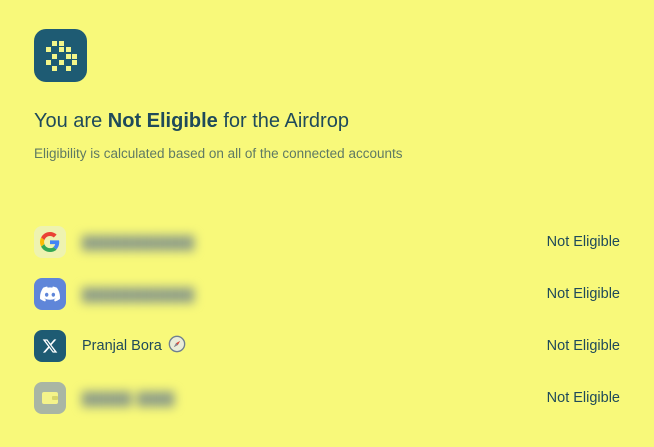 The image size is (654, 447). I want to click on wallet-icon, so click(50, 398).